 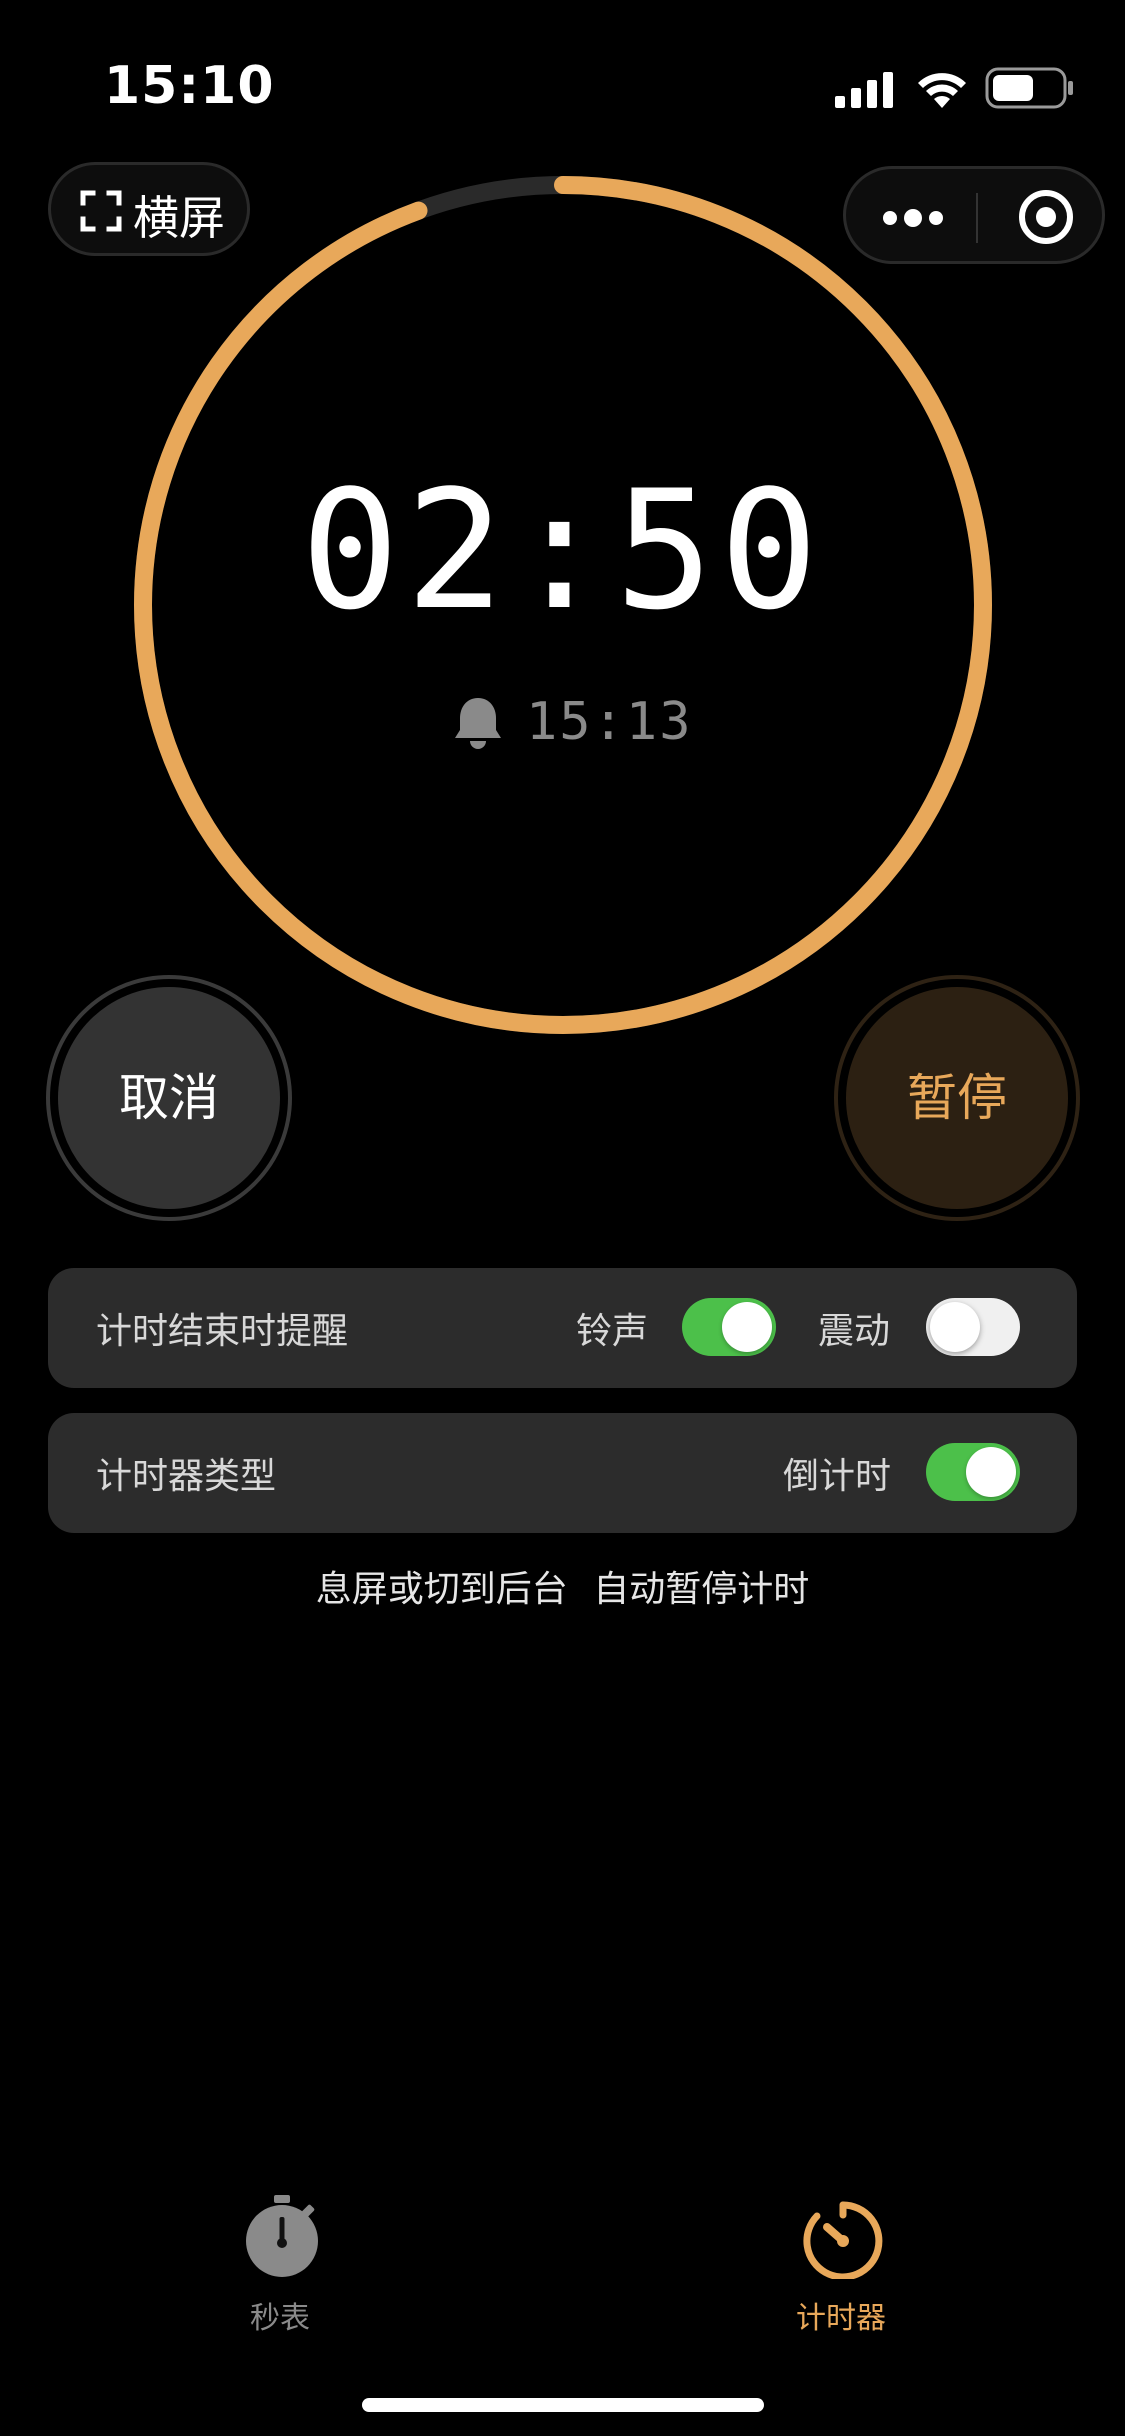 What do you see at coordinates (843, 2240) in the screenshot?
I see `timer-icon` at bounding box center [843, 2240].